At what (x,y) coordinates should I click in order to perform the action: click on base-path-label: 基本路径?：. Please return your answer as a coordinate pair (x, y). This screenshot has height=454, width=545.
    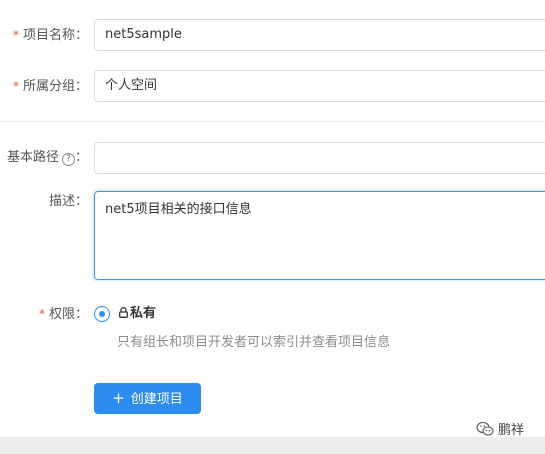
    Looking at the image, I should click on (47, 158).